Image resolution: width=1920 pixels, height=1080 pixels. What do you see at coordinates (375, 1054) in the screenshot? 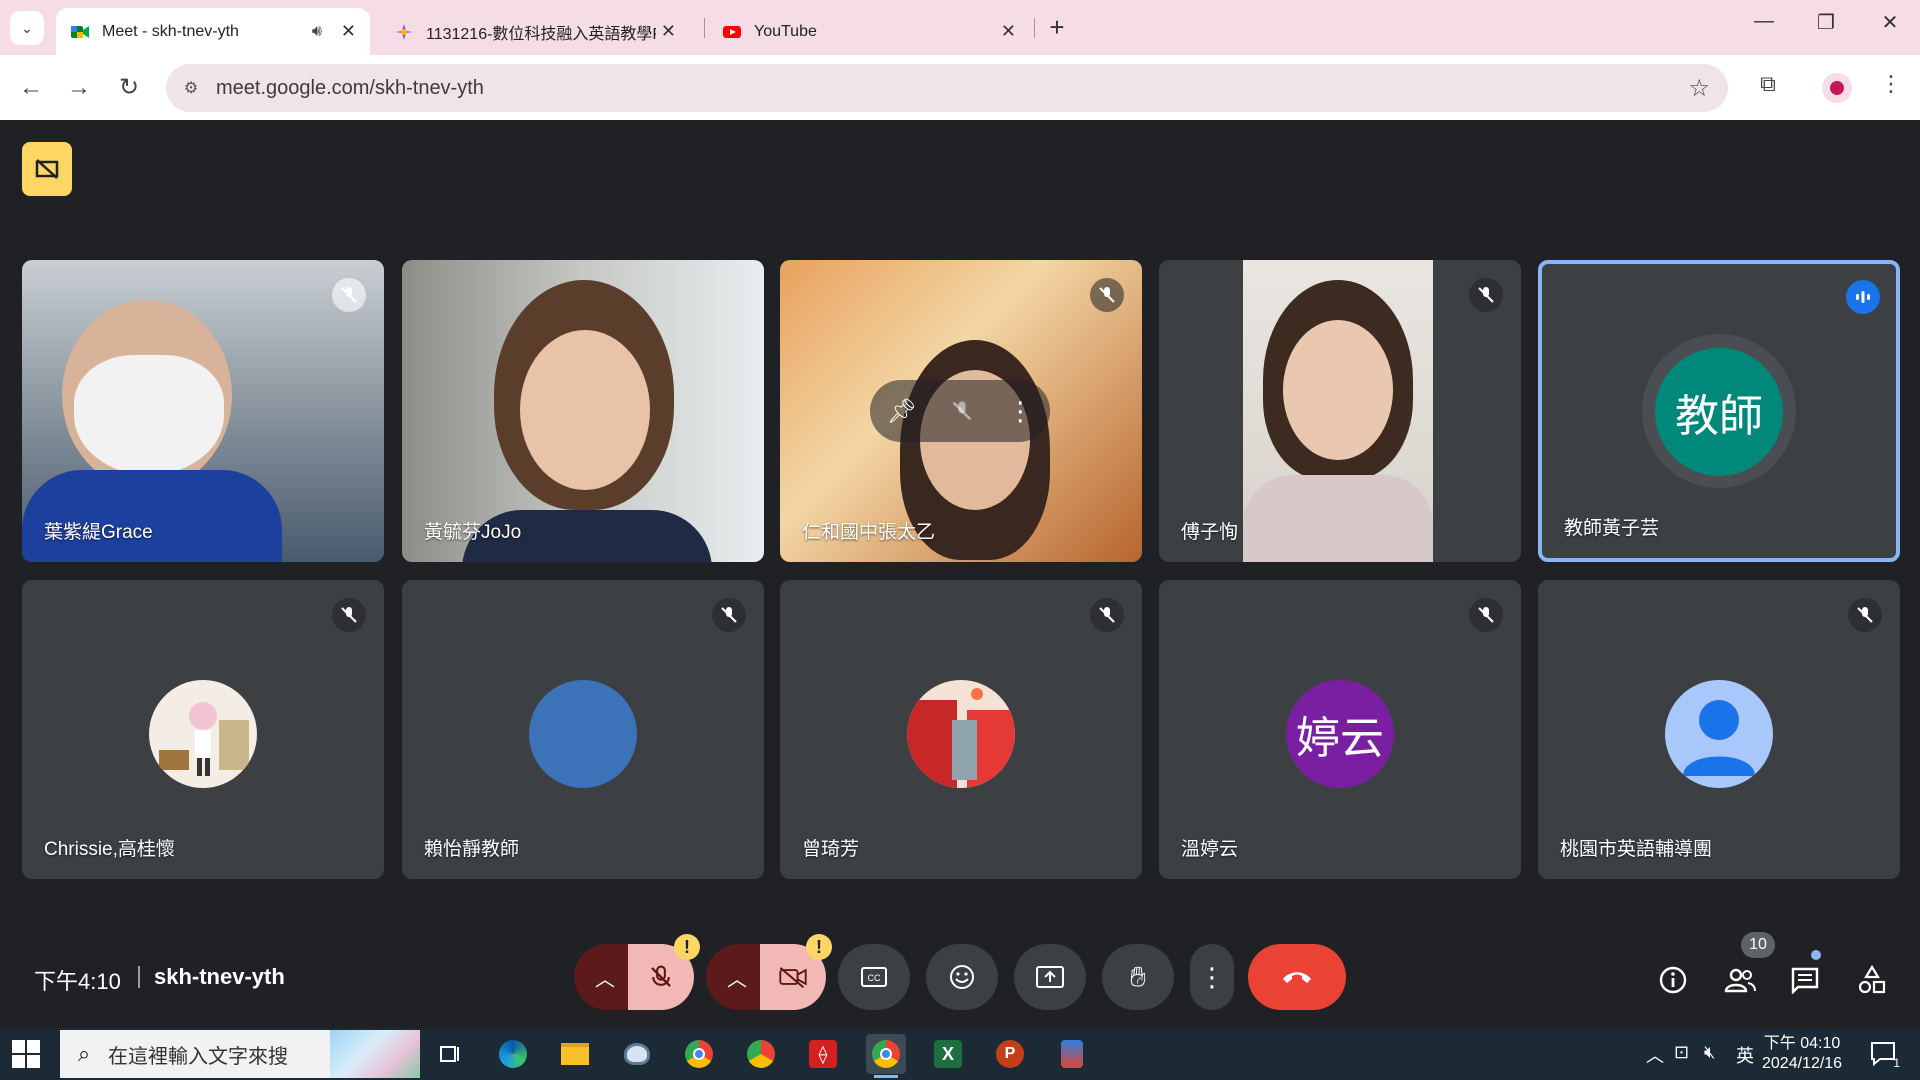
I see `search-highlight-image` at bounding box center [375, 1054].